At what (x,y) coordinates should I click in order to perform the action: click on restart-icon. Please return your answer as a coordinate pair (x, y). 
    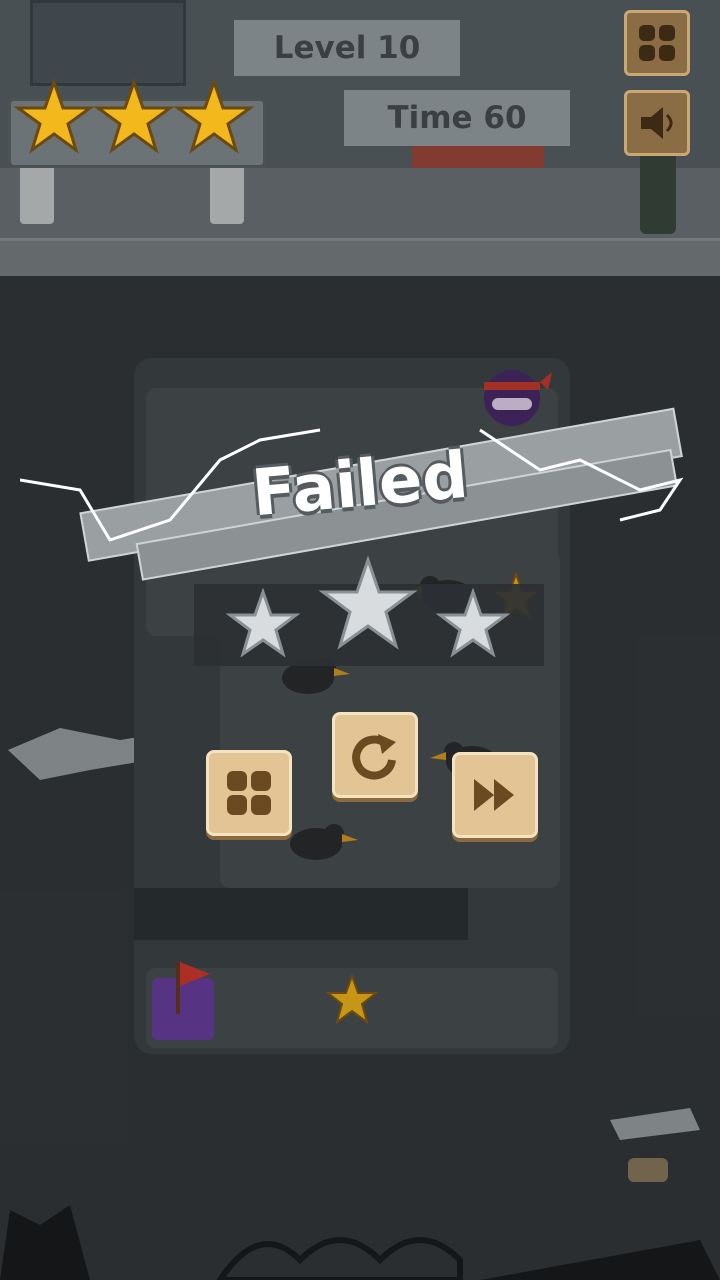
    Looking at the image, I should click on (374, 757).